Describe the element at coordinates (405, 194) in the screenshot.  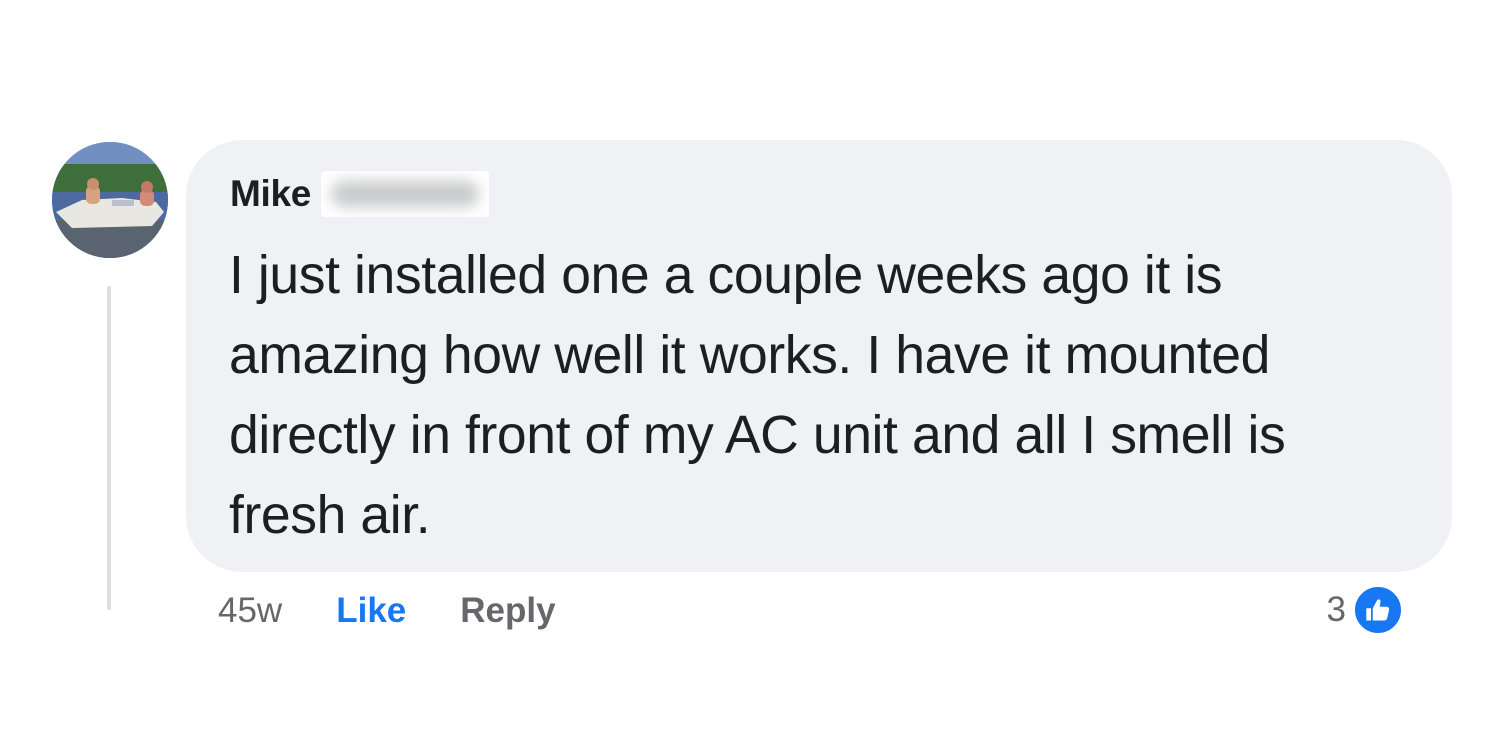
I see `redacted-surname` at that location.